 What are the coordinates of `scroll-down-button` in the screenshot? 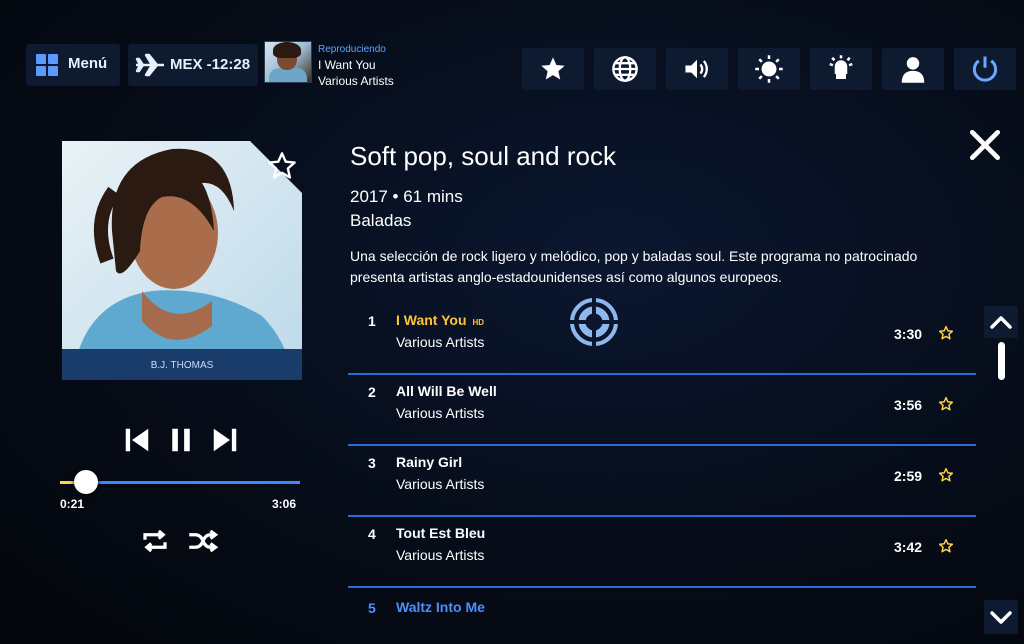 It's located at (1001, 617).